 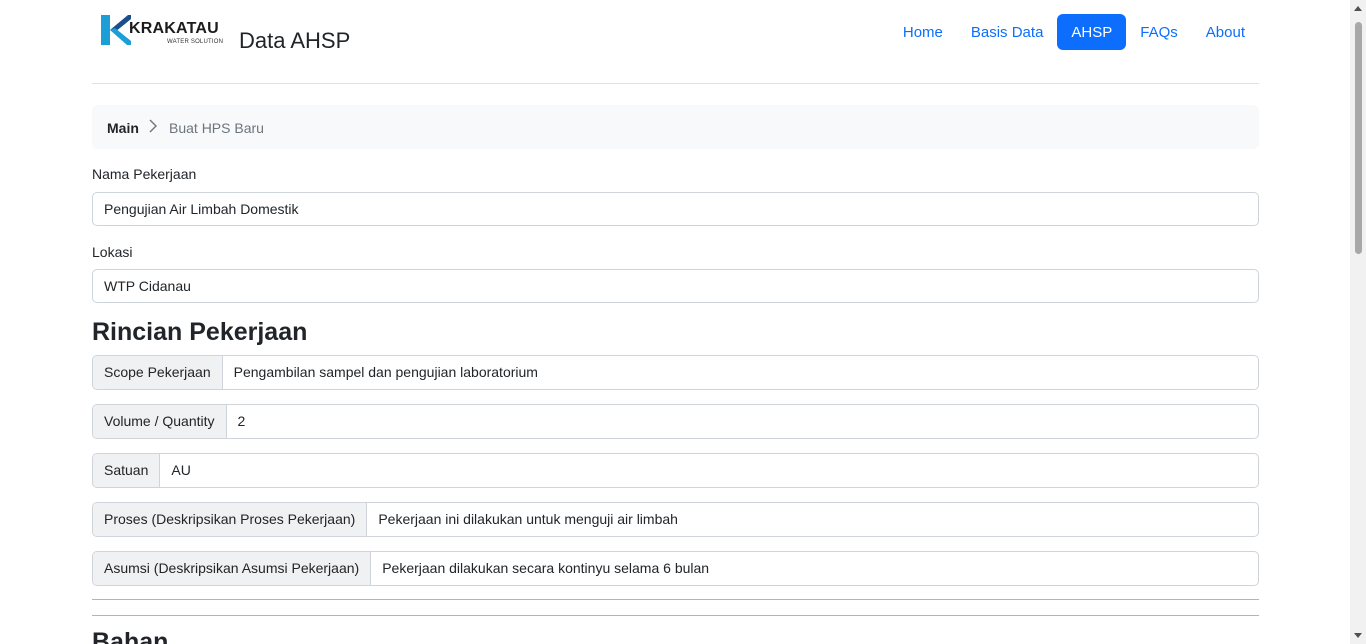 I want to click on nav-faqs: FAQs, so click(x=1159, y=32).